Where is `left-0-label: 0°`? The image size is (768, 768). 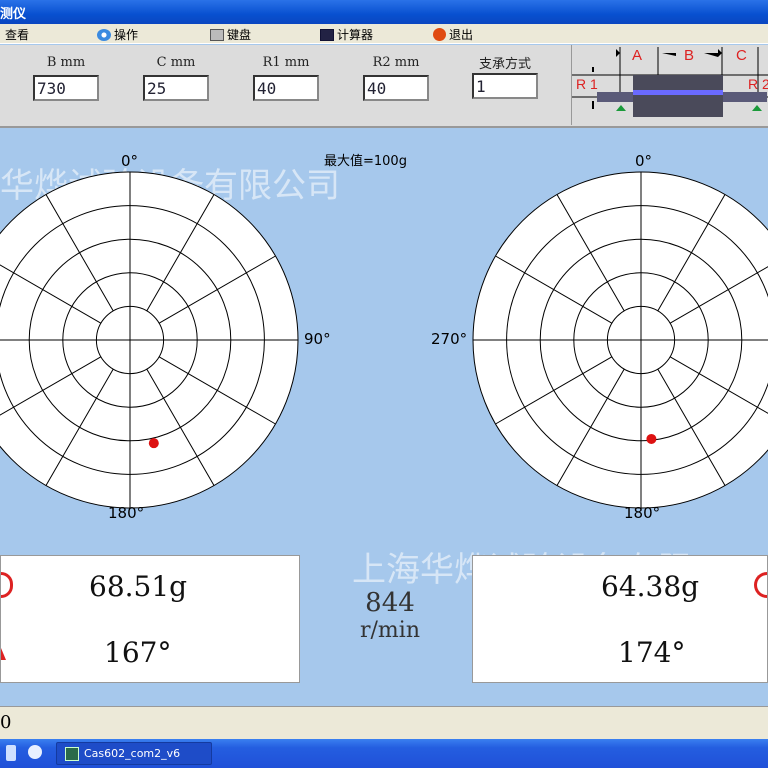
left-0-label: 0° is located at coordinates (130, 161).